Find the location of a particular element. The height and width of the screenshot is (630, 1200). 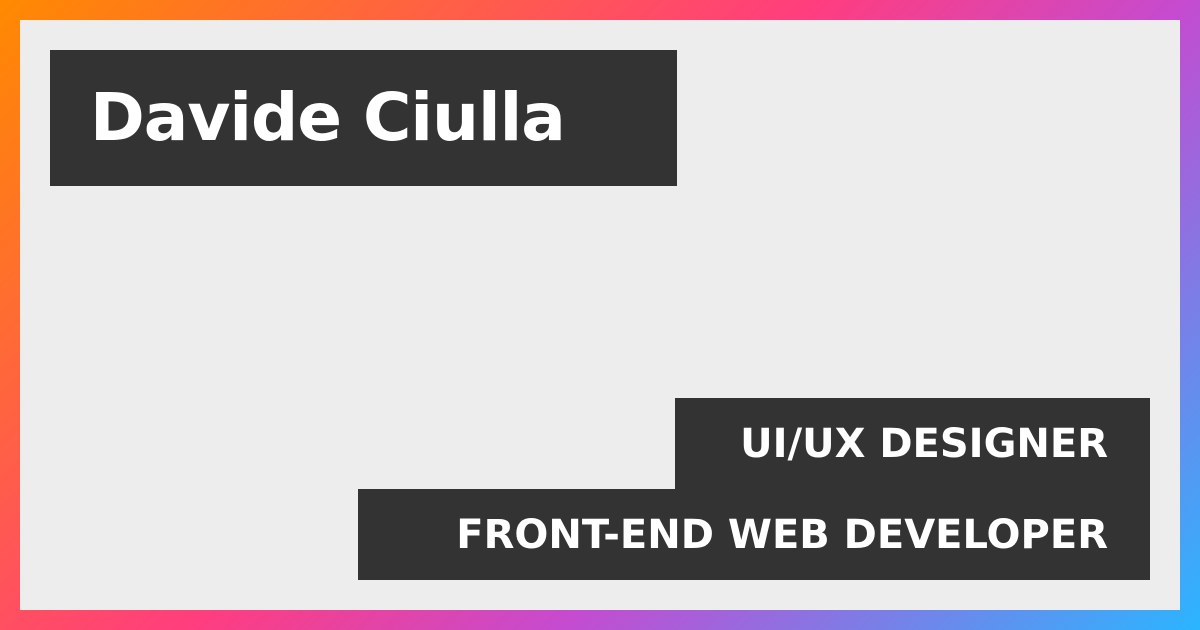

name-banner: Davide Ciulla is located at coordinates (363, 118).